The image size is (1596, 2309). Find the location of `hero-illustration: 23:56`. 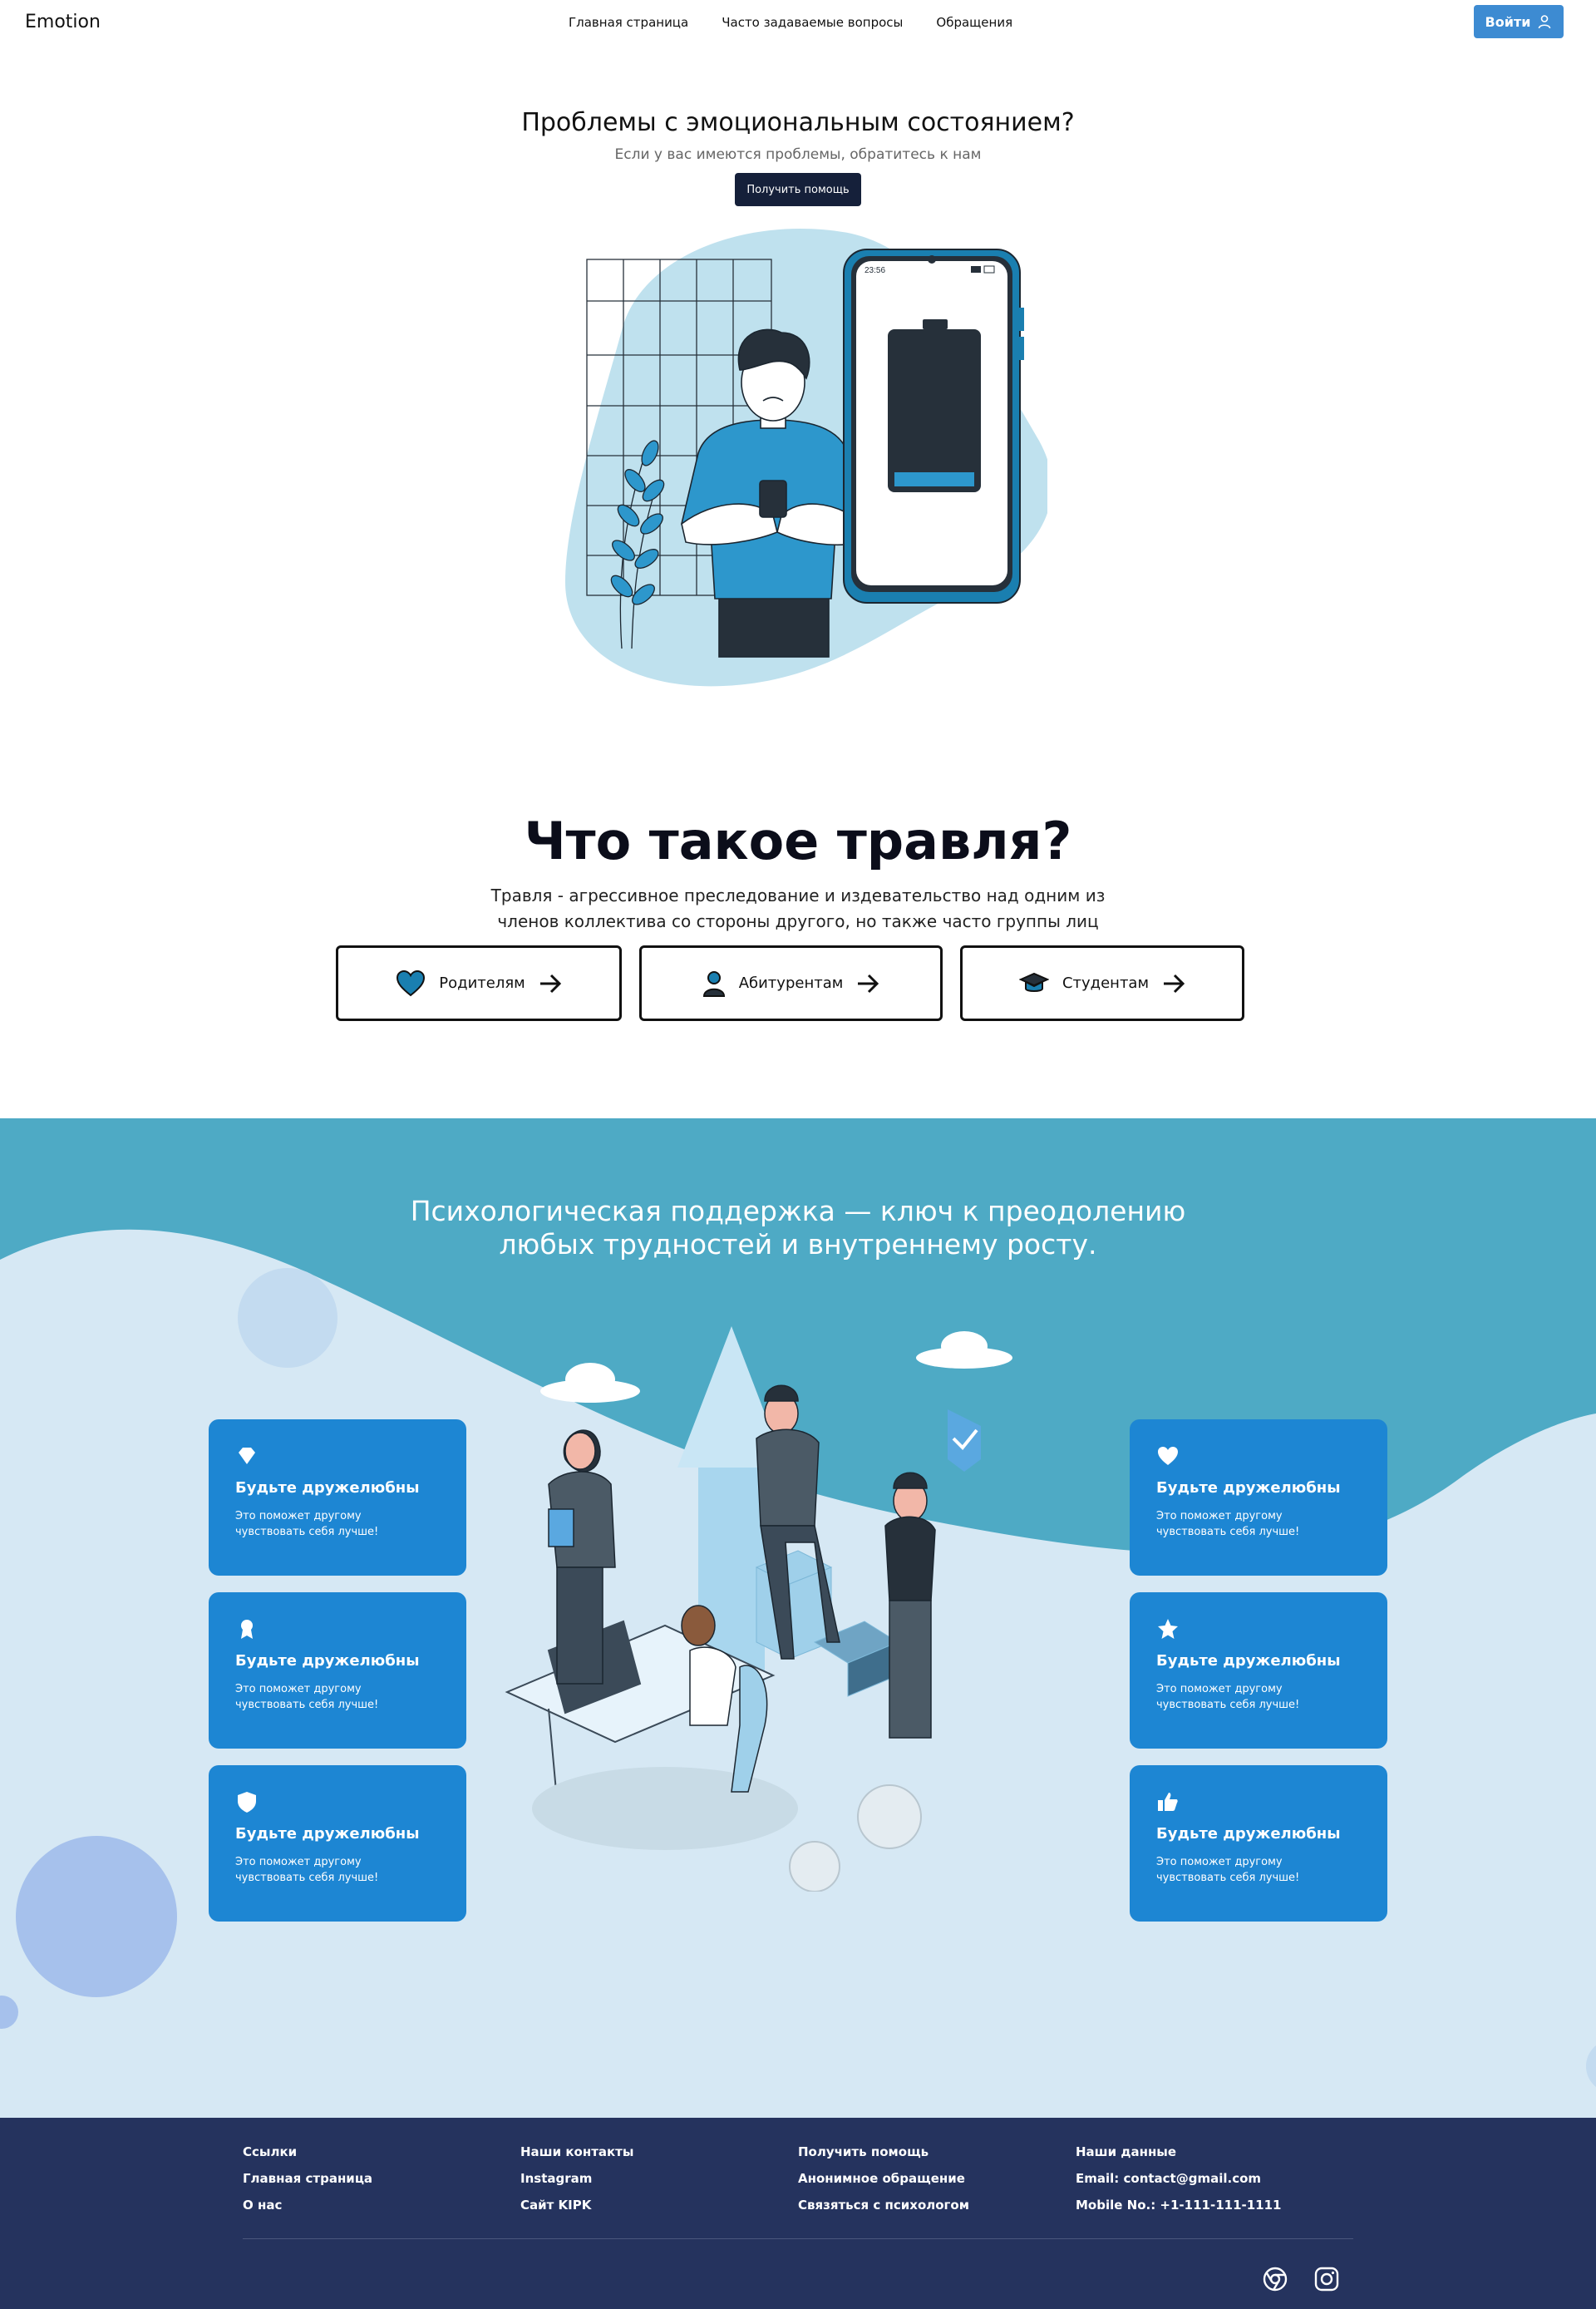

hero-illustration: 23:56 is located at coordinates (806, 458).